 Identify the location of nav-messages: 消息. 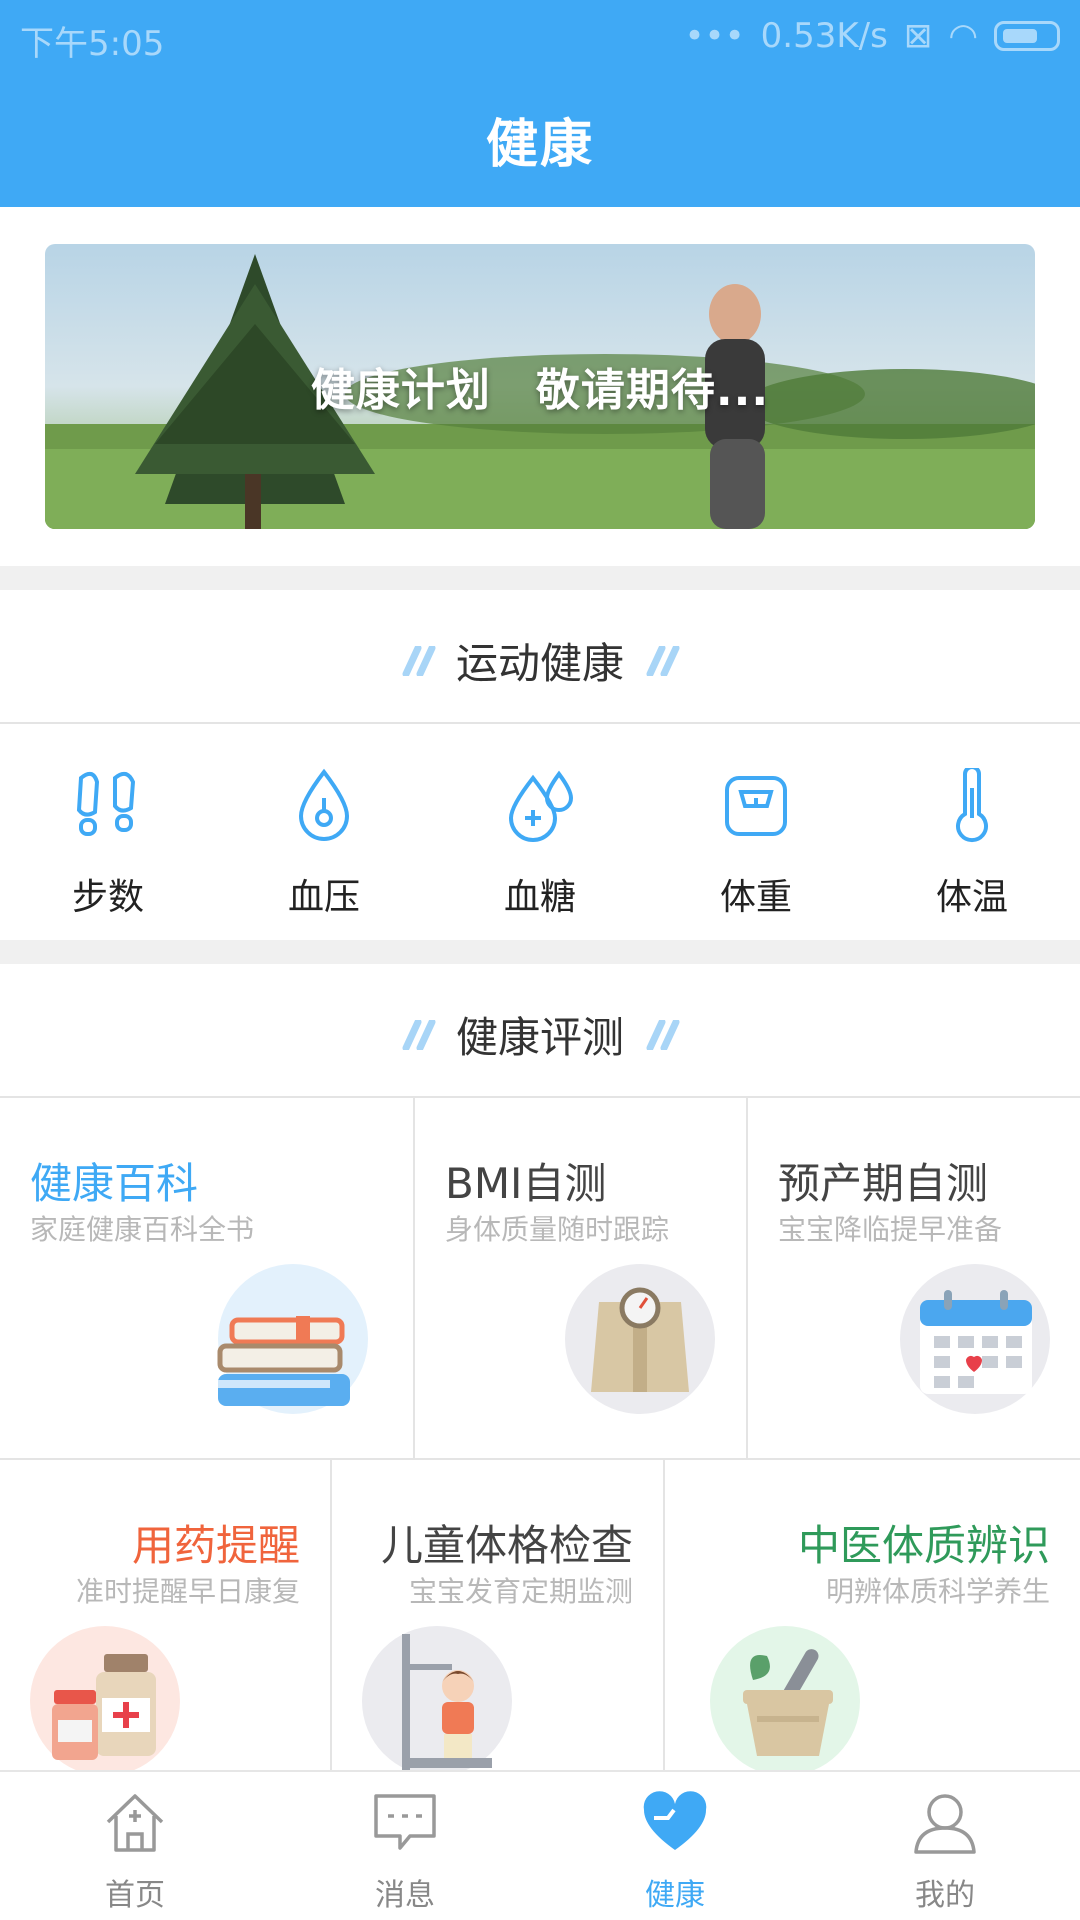
(405, 1846).